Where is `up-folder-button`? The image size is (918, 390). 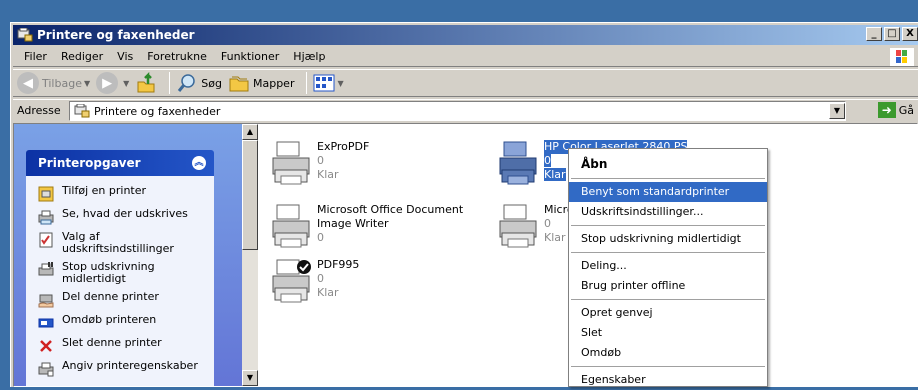
up-folder-button is located at coordinates (146, 83).